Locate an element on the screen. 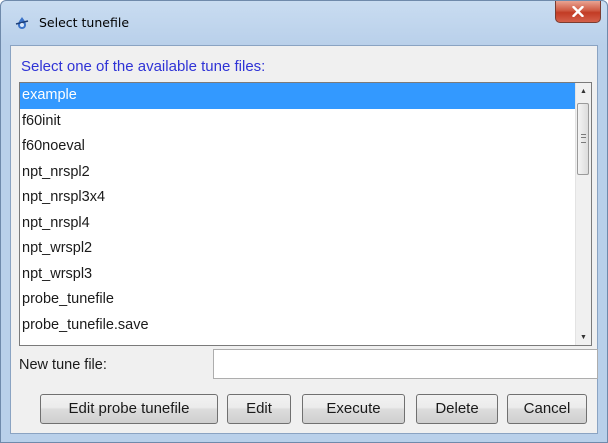  tunefile-list-item: probe_tunefile.save is located at coordinates (297, 326).